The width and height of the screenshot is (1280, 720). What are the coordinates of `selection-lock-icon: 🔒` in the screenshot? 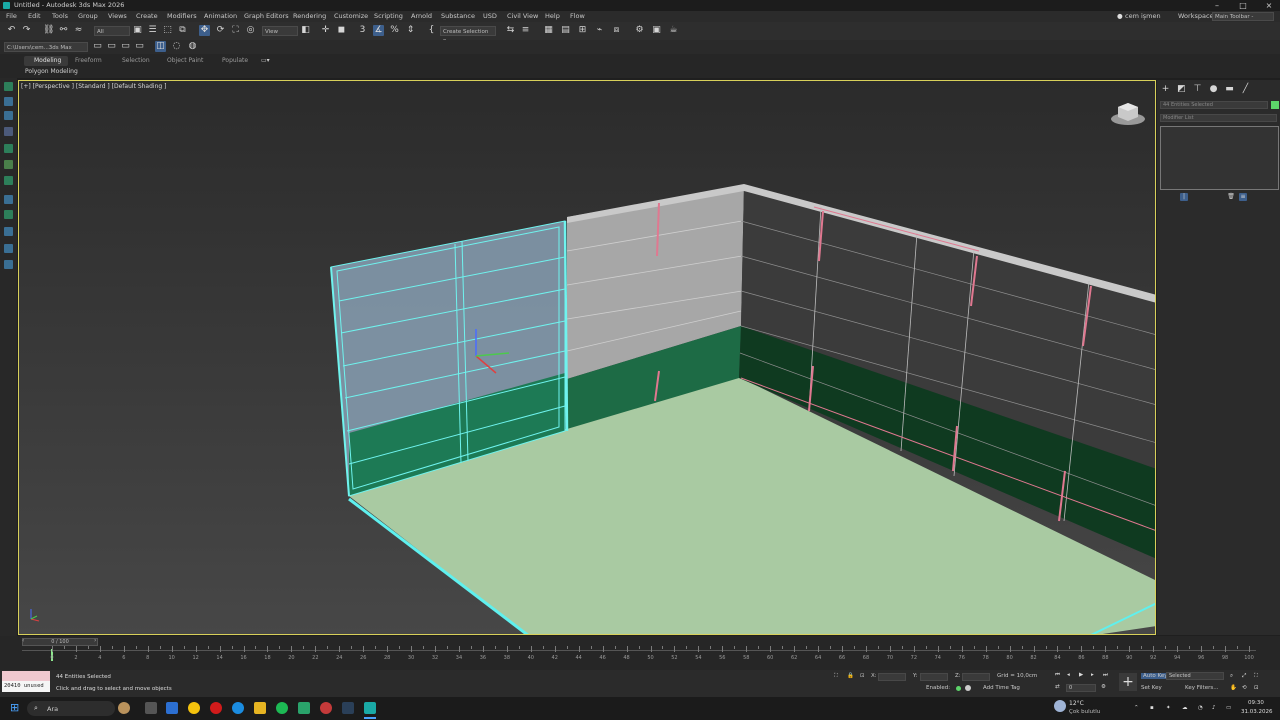 It's located at (850, 676).